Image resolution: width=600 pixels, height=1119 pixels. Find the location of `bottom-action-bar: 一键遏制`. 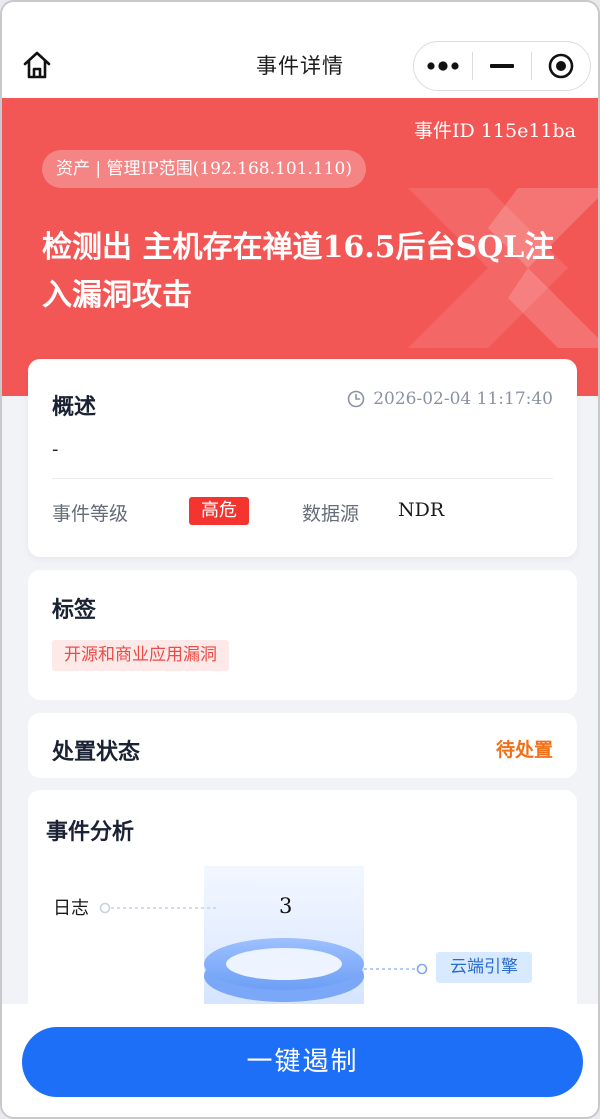

bottom-action-bar: 一键遏制 is located at coordinates (300, 1060).